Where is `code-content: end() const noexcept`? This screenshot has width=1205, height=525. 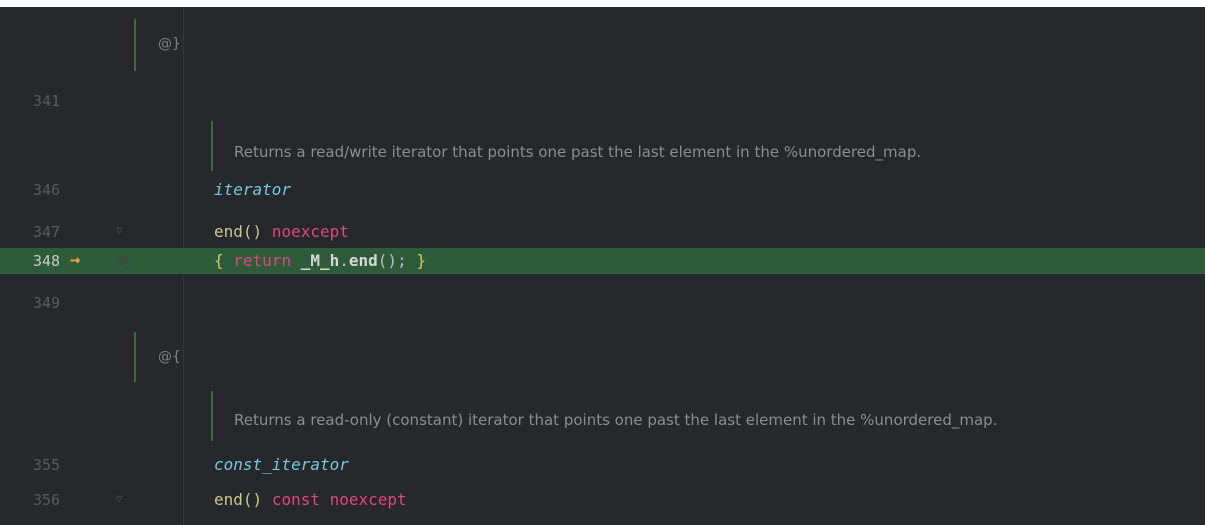
code-content: end() const noexcept is located at coordinates (310, 500).